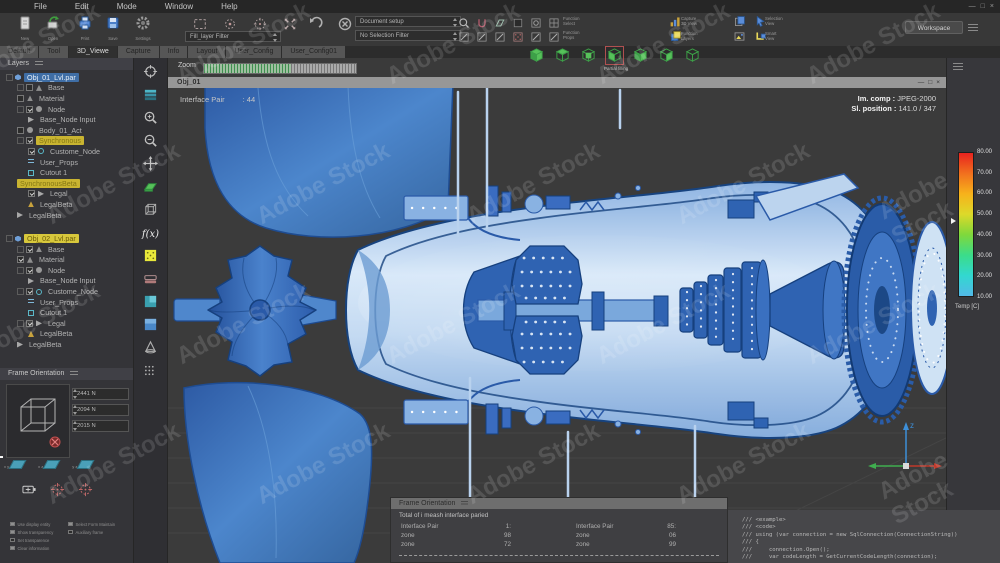 The width and height of the screenshot is (1000, 563). Describe the element at coordinates (536, 55) in the screenshot. I see `fill-mode-cube-solid` at that location.